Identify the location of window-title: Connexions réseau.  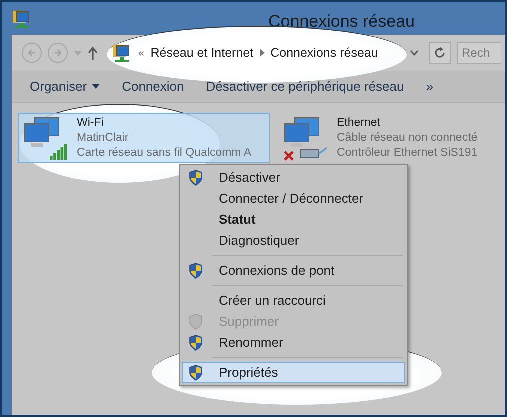
(341, 22).